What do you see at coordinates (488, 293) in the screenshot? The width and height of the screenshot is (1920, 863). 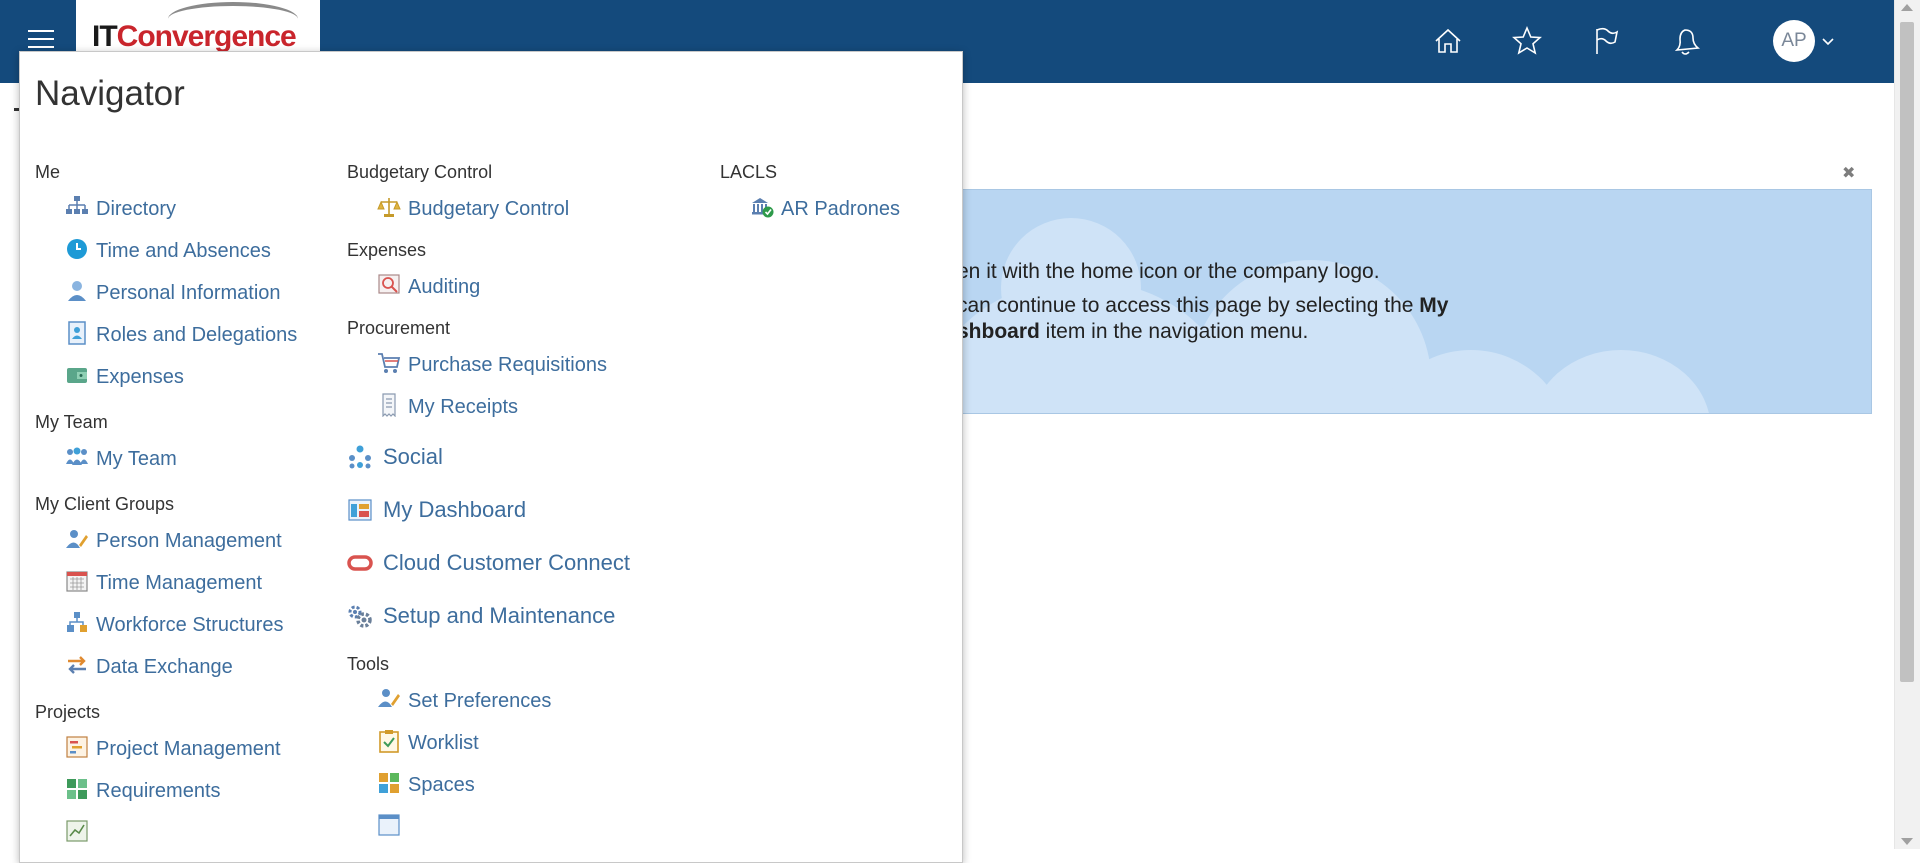 I see `nav-item-auditing: Auditing` at bounding box center [488, 293].